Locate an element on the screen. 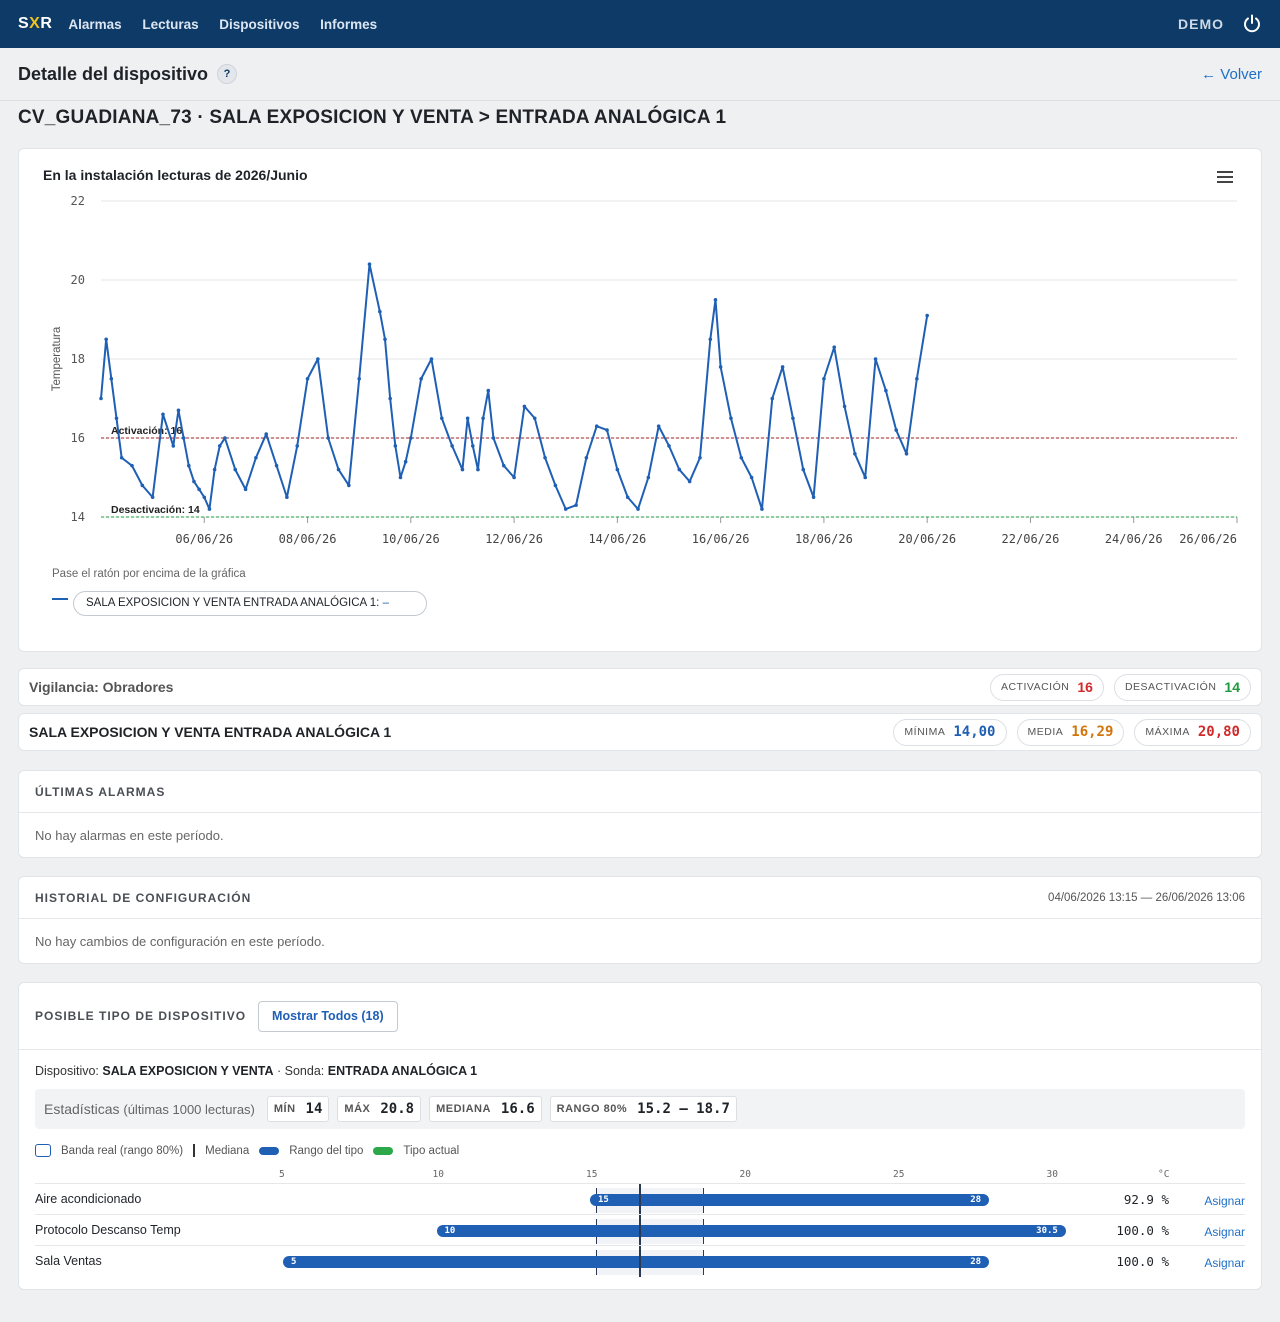 This screenshot has width=1280, height=1322. chart-menu-icon is located at coordinates (1225, 178).